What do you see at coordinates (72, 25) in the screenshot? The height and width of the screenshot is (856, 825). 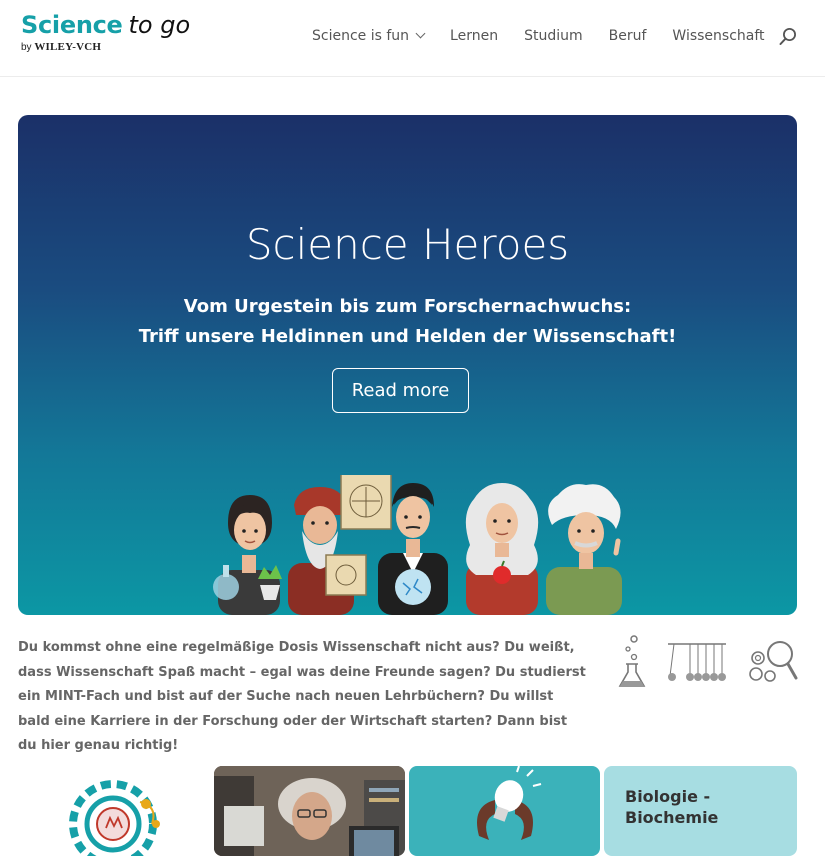 I see `logo-primary: Science` at bounding box center [72, 25].